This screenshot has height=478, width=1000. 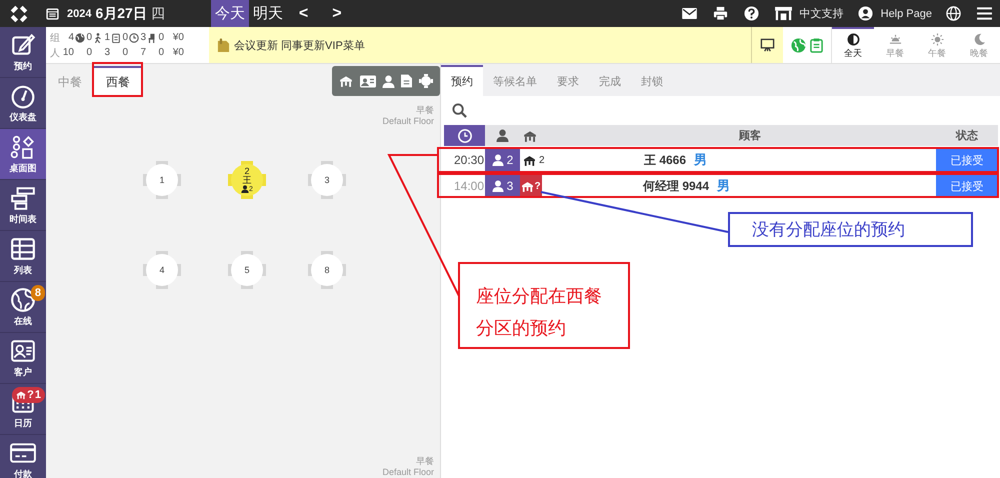 What do you see at coordinates (750, 135) in the screenshot?
I see `column-header: 顾客` at bounding box center [750, 135].